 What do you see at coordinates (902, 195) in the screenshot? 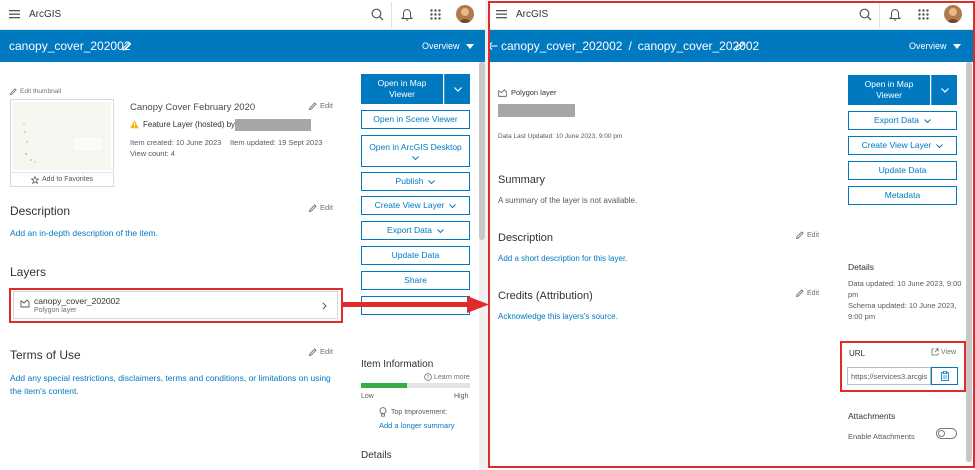
I see `metadata-button: Metadata` at bounding box center [902, 195].